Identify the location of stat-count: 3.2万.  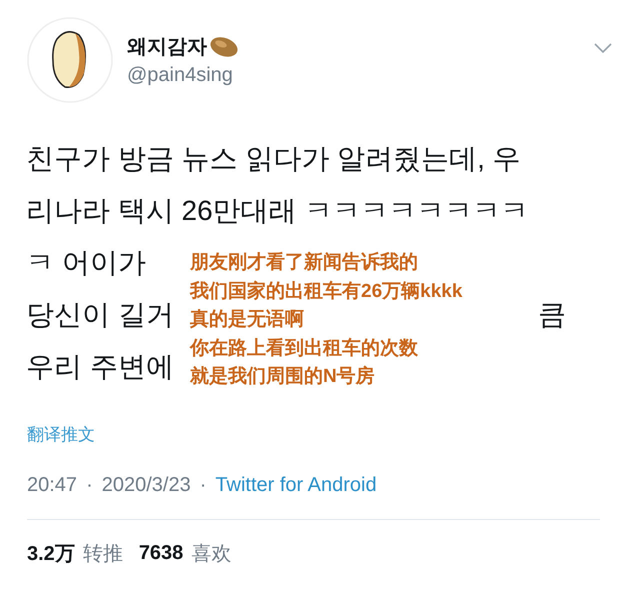
(51, 554).